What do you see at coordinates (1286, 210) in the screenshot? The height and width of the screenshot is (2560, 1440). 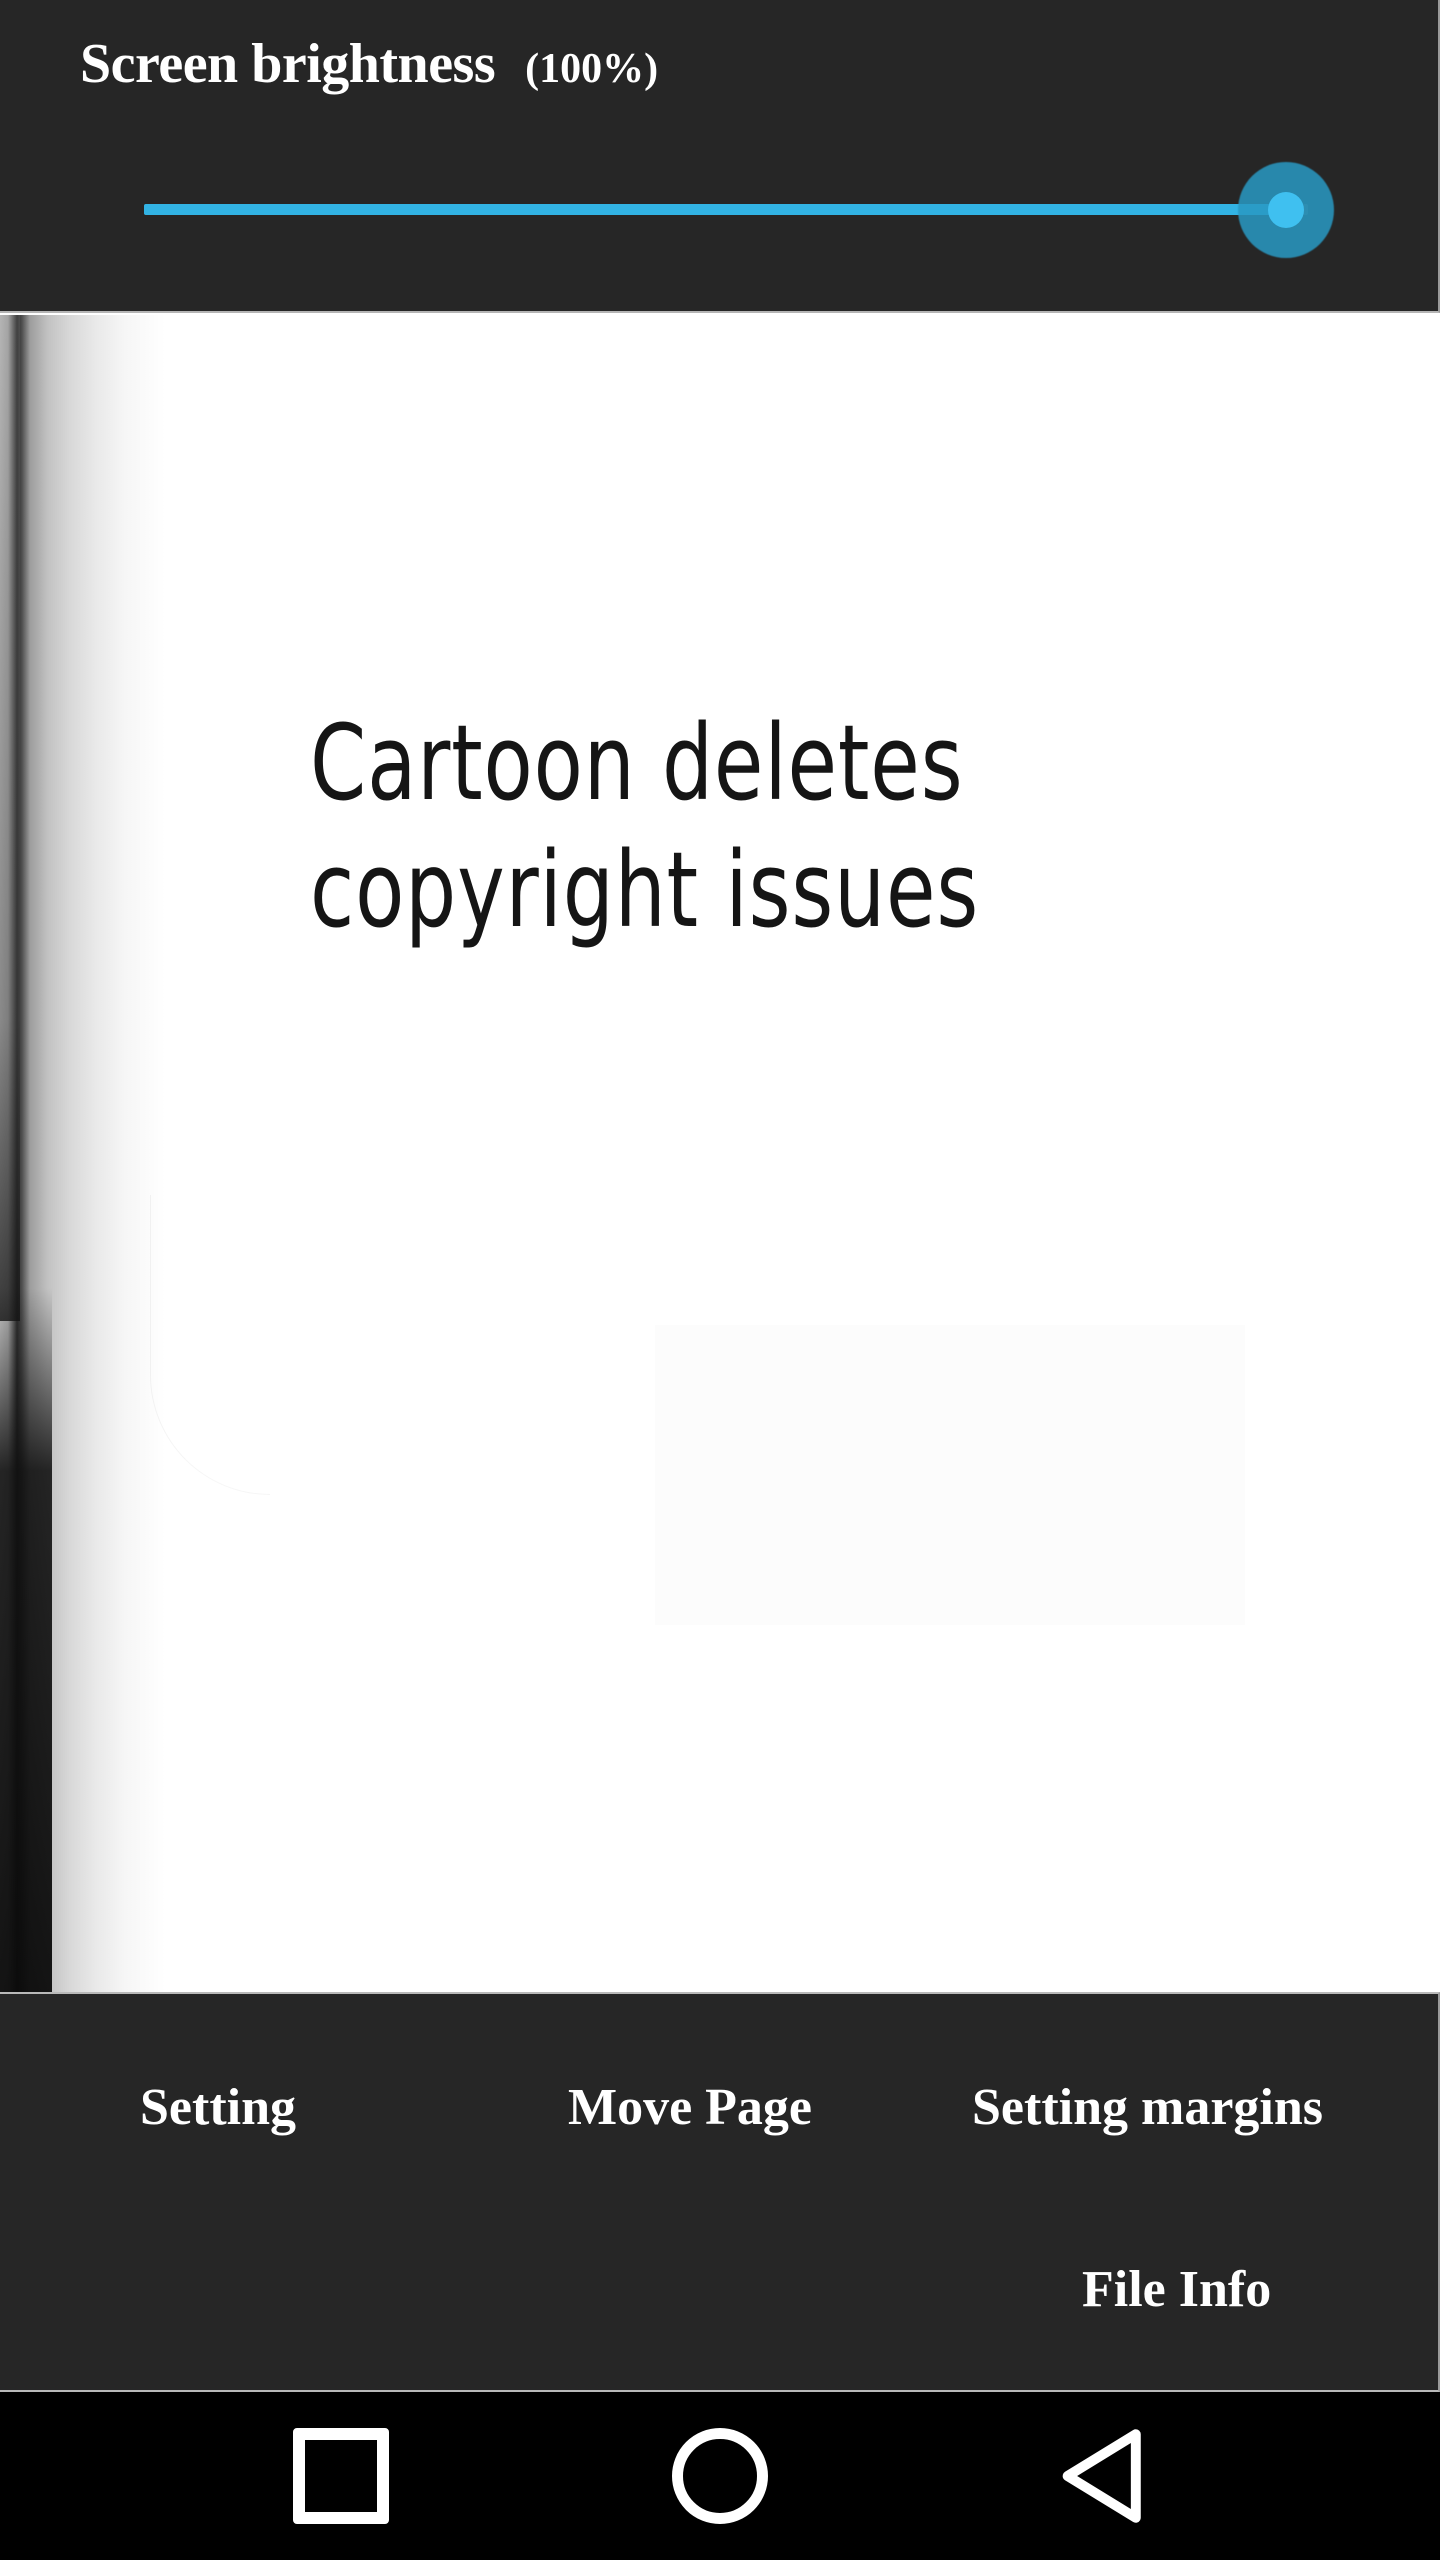 I see `slider-thumb` at bounding box center [1286, 210].